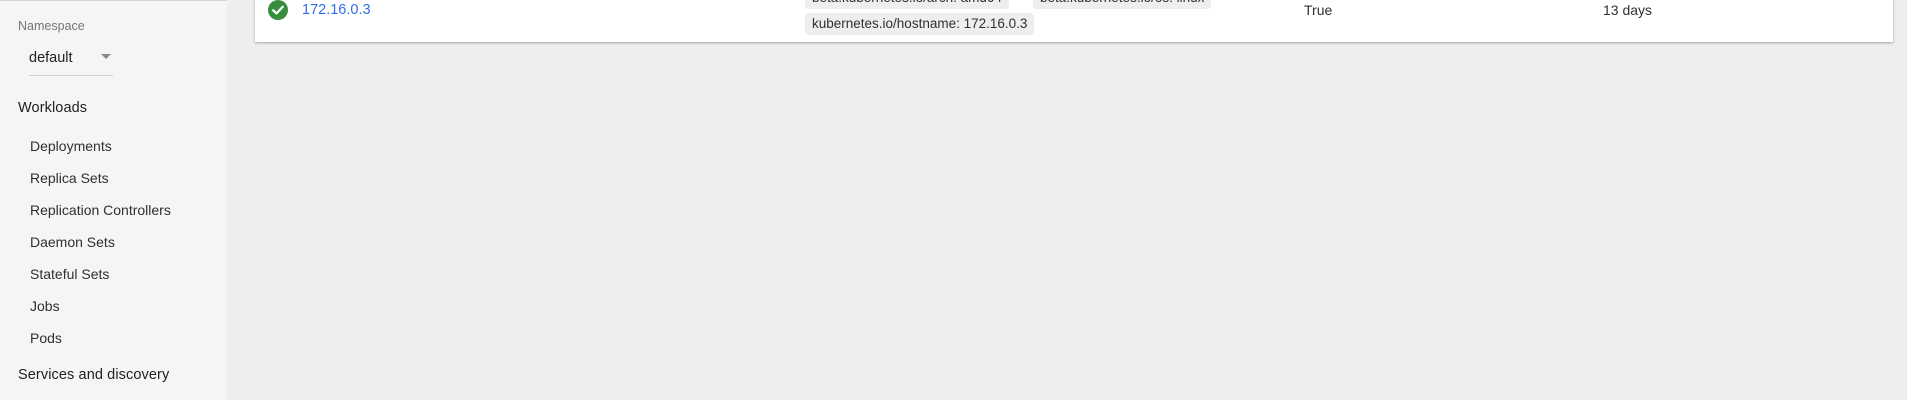  I want to click on namespace-select: default, so click(71, 62).